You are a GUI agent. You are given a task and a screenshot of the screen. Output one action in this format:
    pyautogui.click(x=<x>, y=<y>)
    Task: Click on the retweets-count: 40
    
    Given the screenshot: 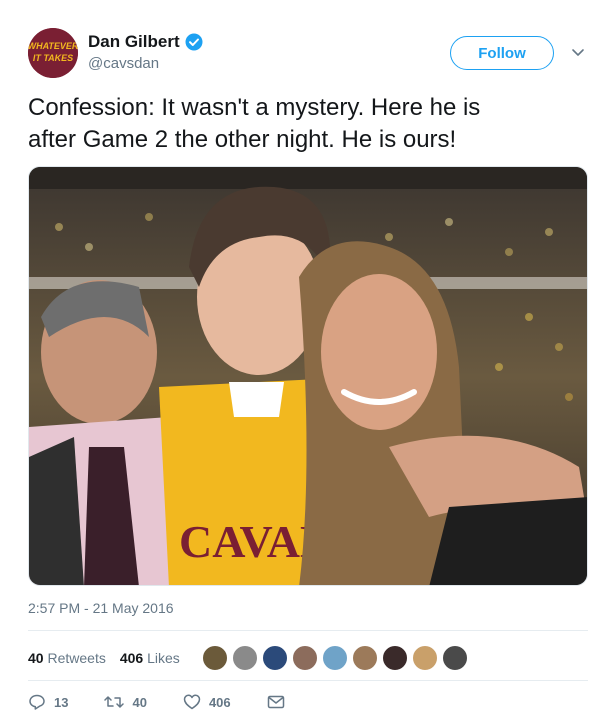 What is the action you would take?
    pyautogui.click(x=36, y=658)
    